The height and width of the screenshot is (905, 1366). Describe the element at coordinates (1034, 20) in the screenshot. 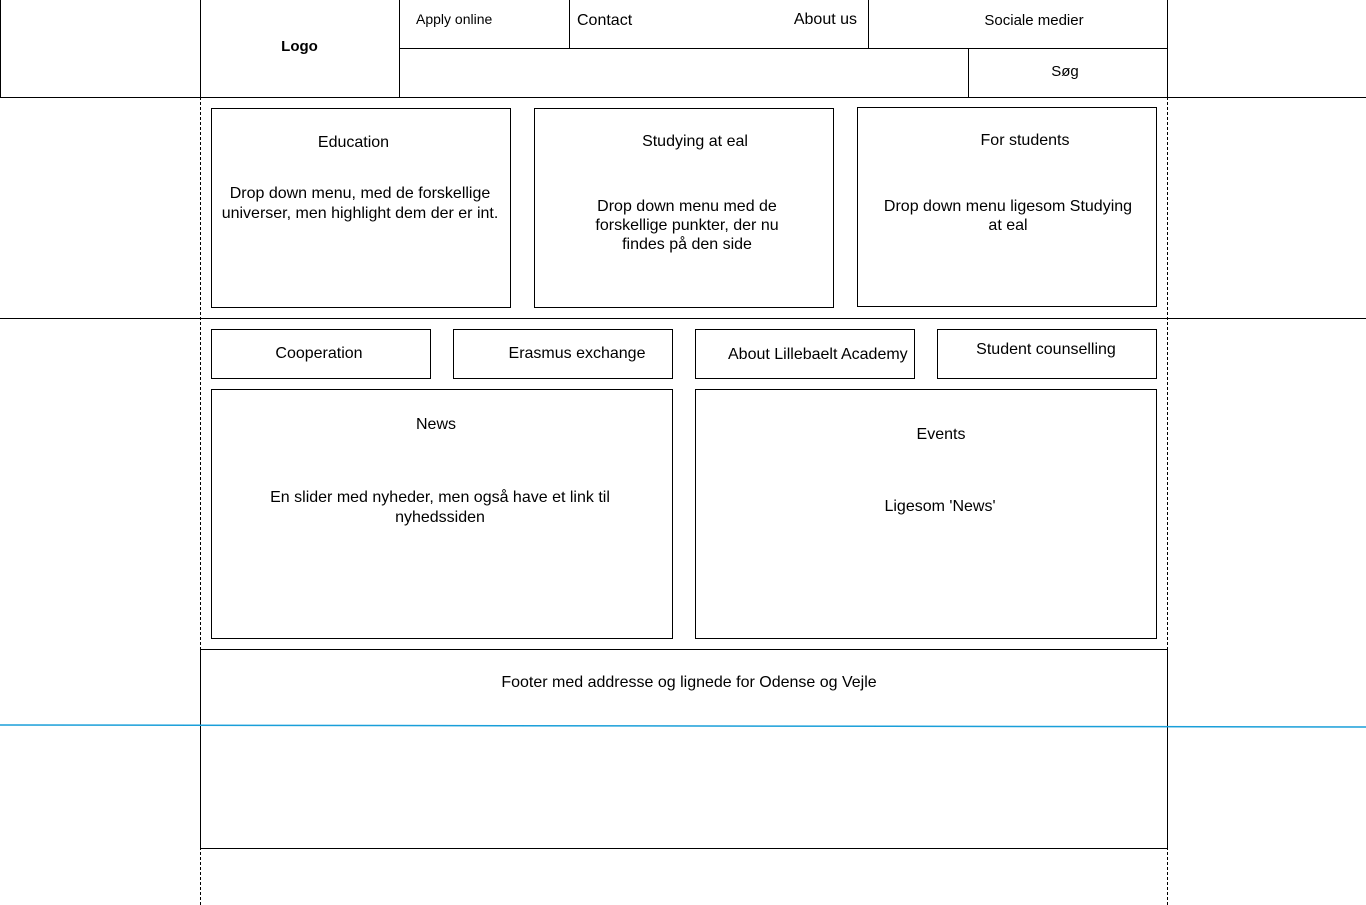

I see `social-media-link: Sociale medier` at that location.